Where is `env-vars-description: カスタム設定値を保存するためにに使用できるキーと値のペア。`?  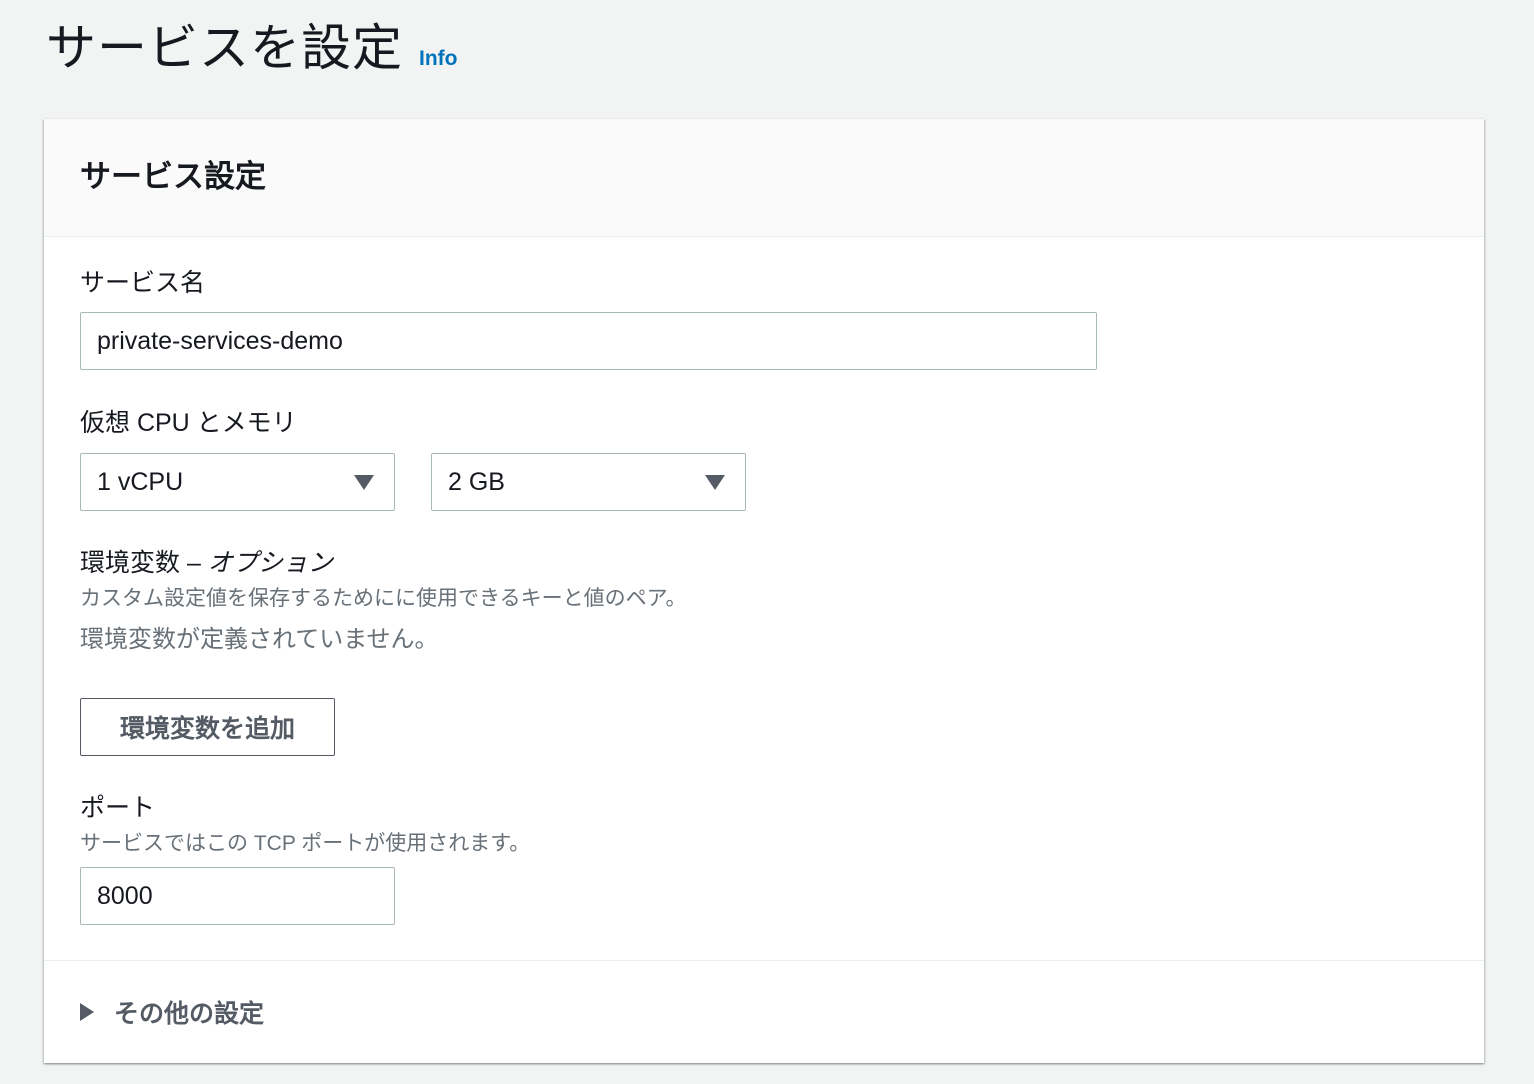
env-vars-description: カスタム設定値を保存するためにに使用できるキーと値のペア。 is located at coordinates (383, 598).